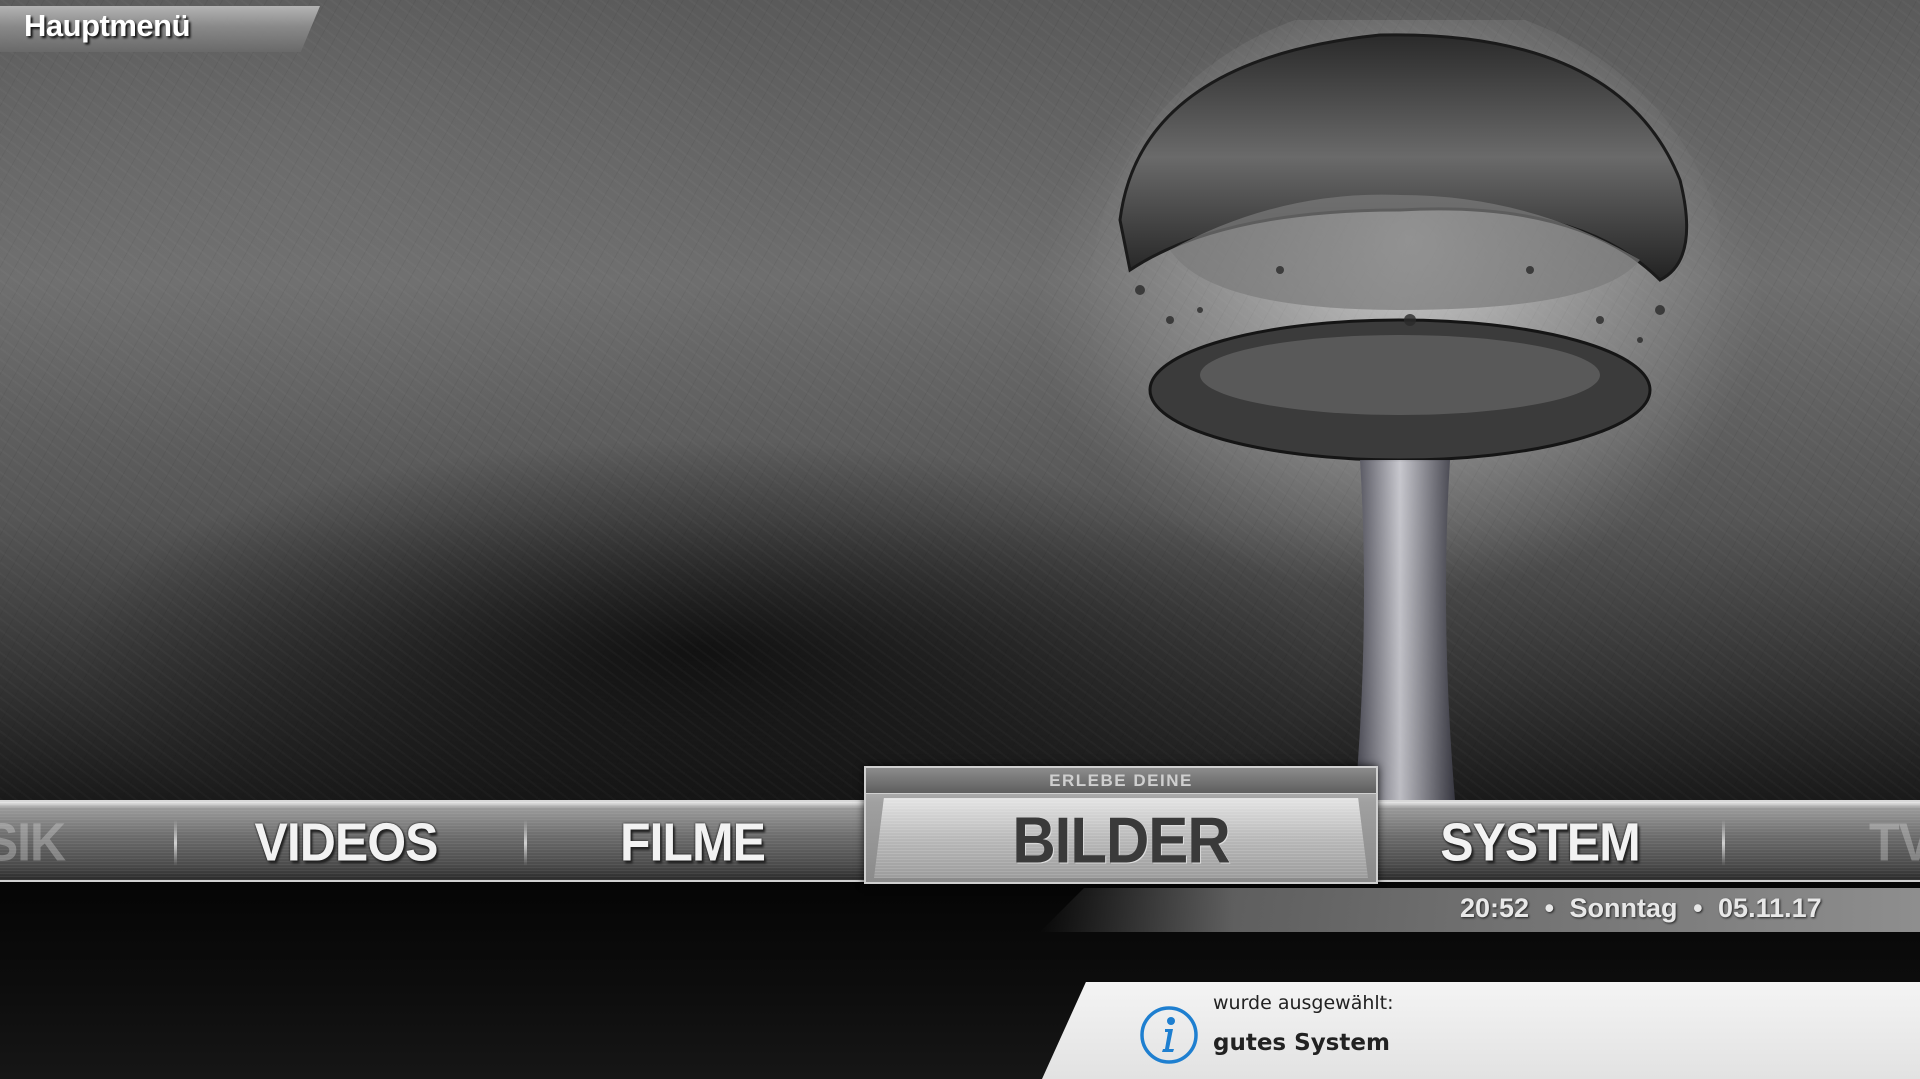 The width and height of the screenshot is (1920, 1079). What do you see at coordinates (1301, 1043) in the screenshot?
I see `notification-message: gutes System` at bounding box center [1301, 1043].